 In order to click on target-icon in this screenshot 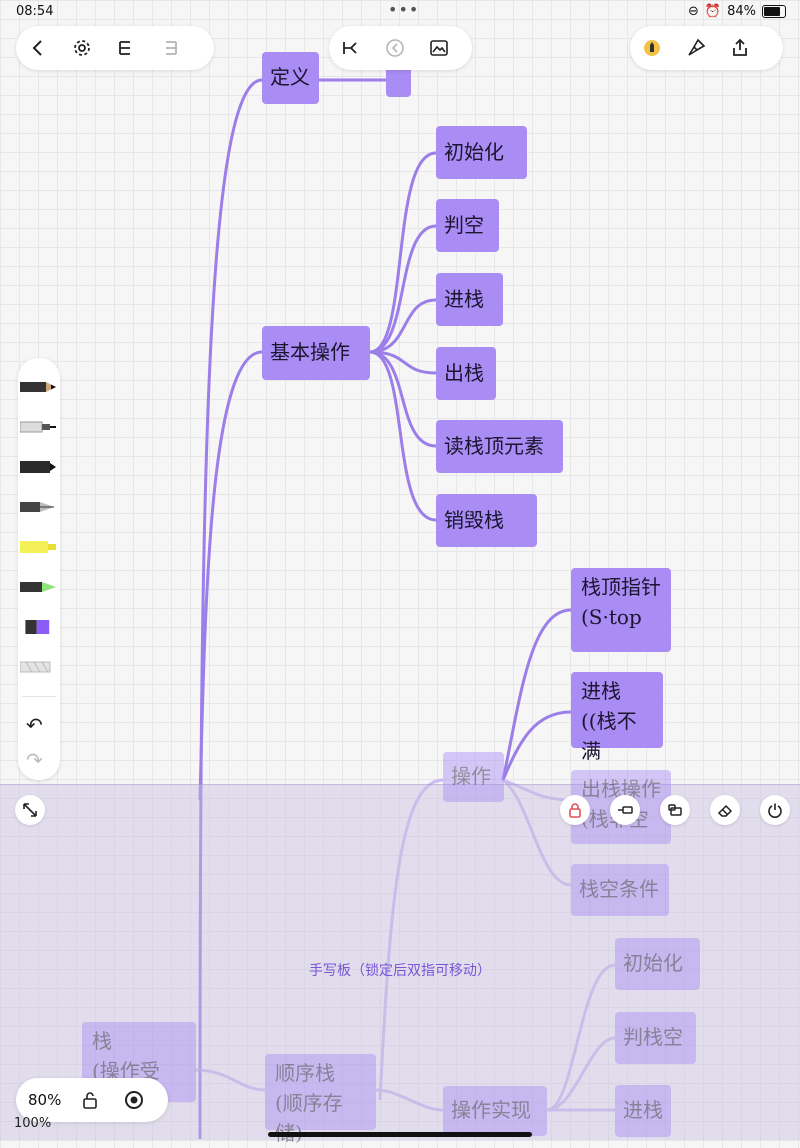, I will do `click(134, 1100)`.